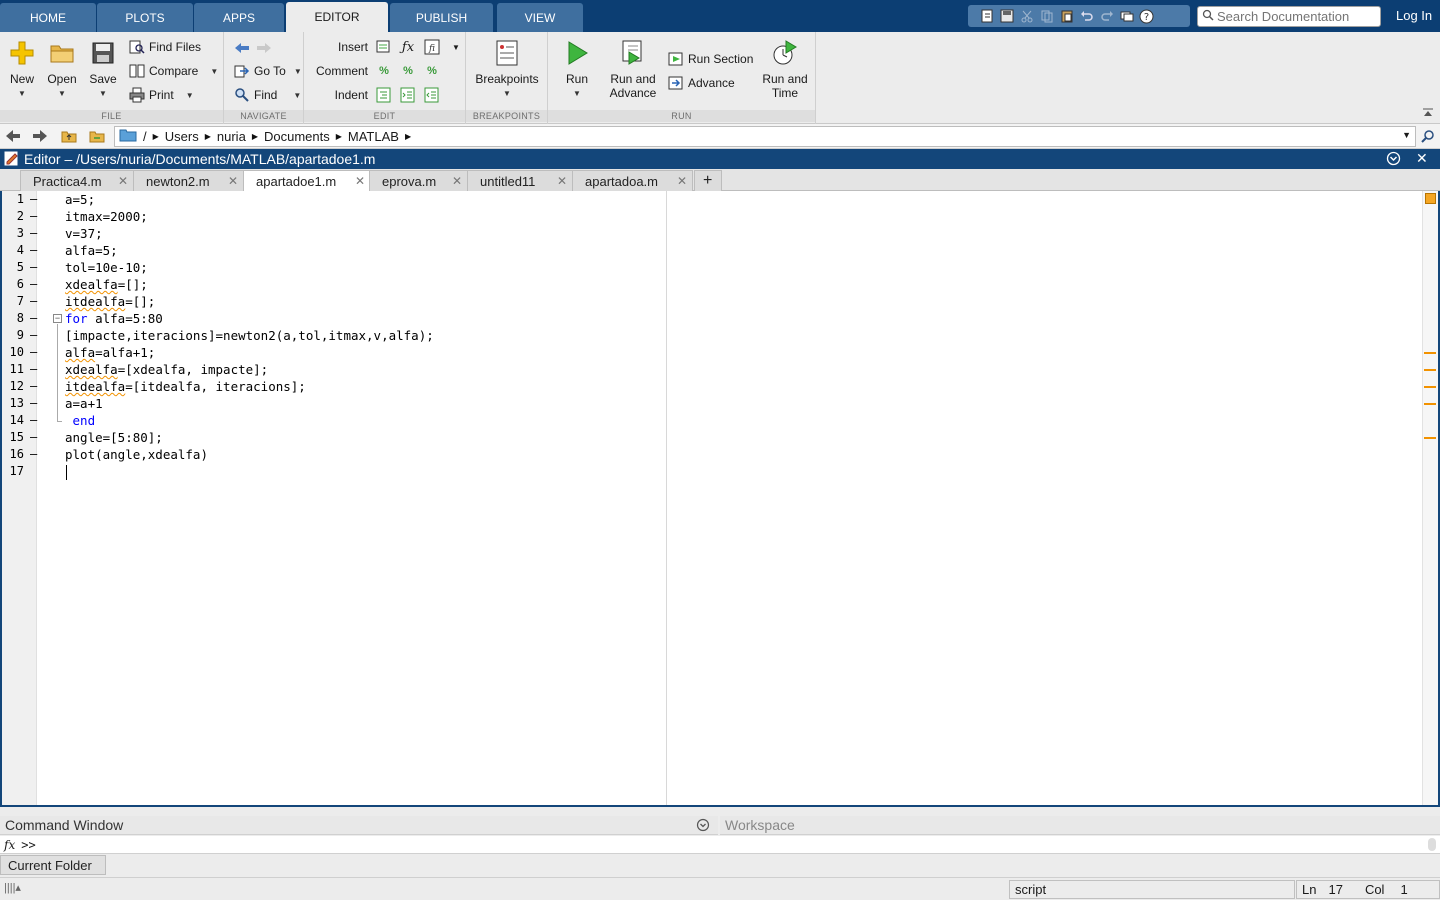  Describe the element at coordinates (507, 69) in the screenshot. I see `breakpoints-button: Breakpoints ▼` at that location.